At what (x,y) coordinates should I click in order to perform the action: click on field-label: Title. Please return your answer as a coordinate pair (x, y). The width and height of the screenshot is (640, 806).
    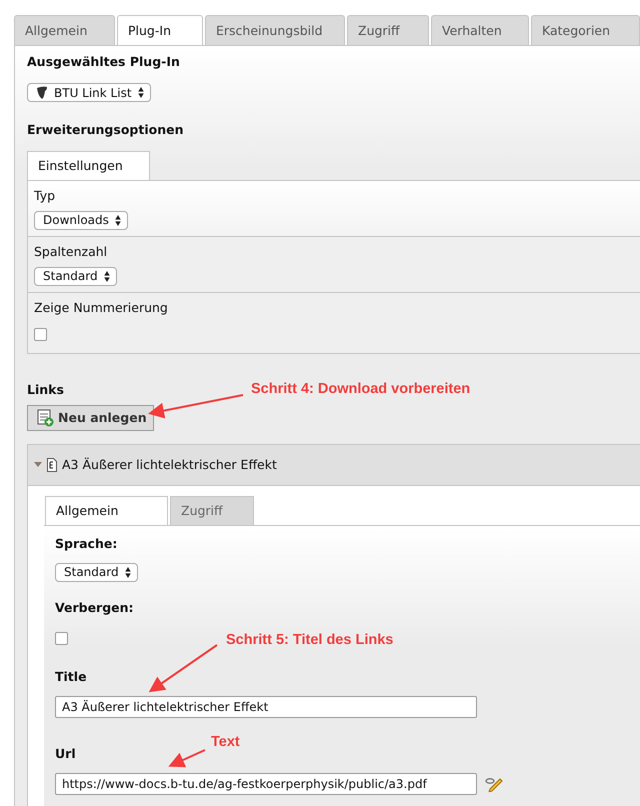
    Looking at the image, I should click on (71, 676).